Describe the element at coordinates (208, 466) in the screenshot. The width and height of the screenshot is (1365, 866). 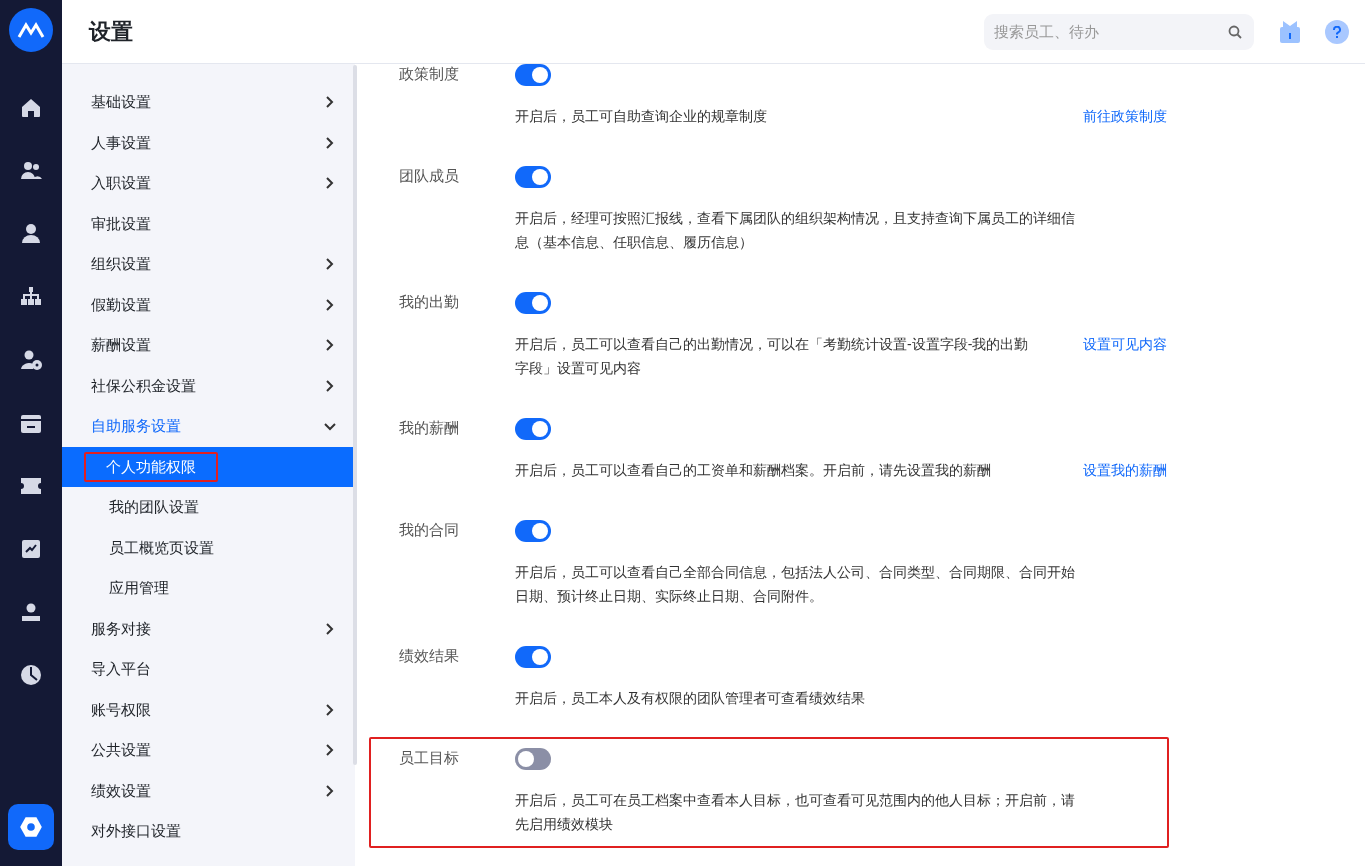
I see `sidebar-item: 个人功能权限` at that location.